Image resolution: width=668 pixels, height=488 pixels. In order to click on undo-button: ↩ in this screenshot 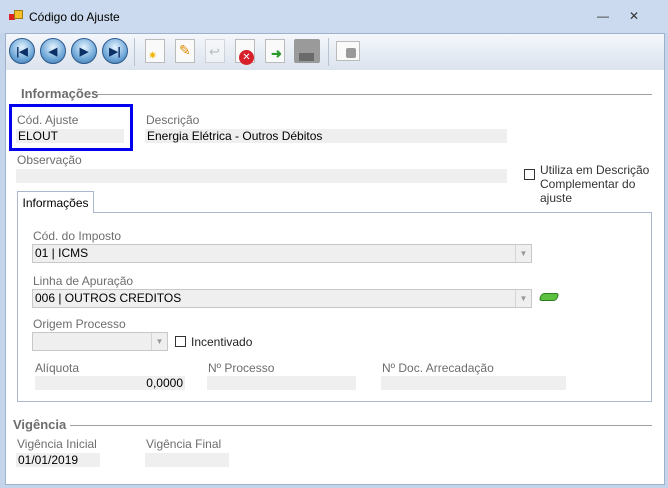, I will do `click(215, 51)`.